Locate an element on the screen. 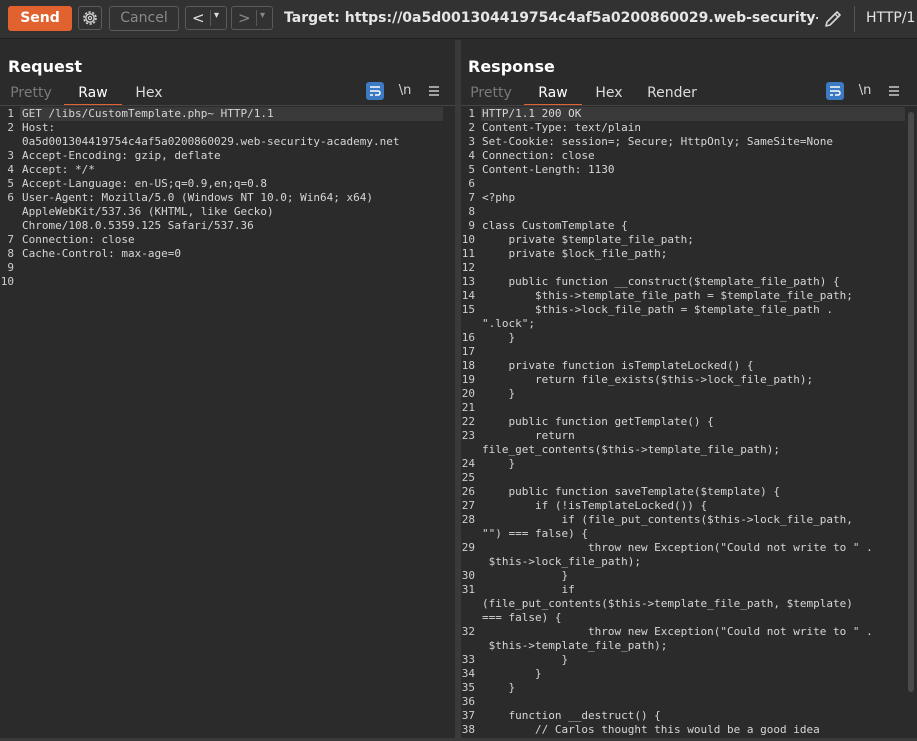  code-line: 36 is located at coordinates (689, 702).